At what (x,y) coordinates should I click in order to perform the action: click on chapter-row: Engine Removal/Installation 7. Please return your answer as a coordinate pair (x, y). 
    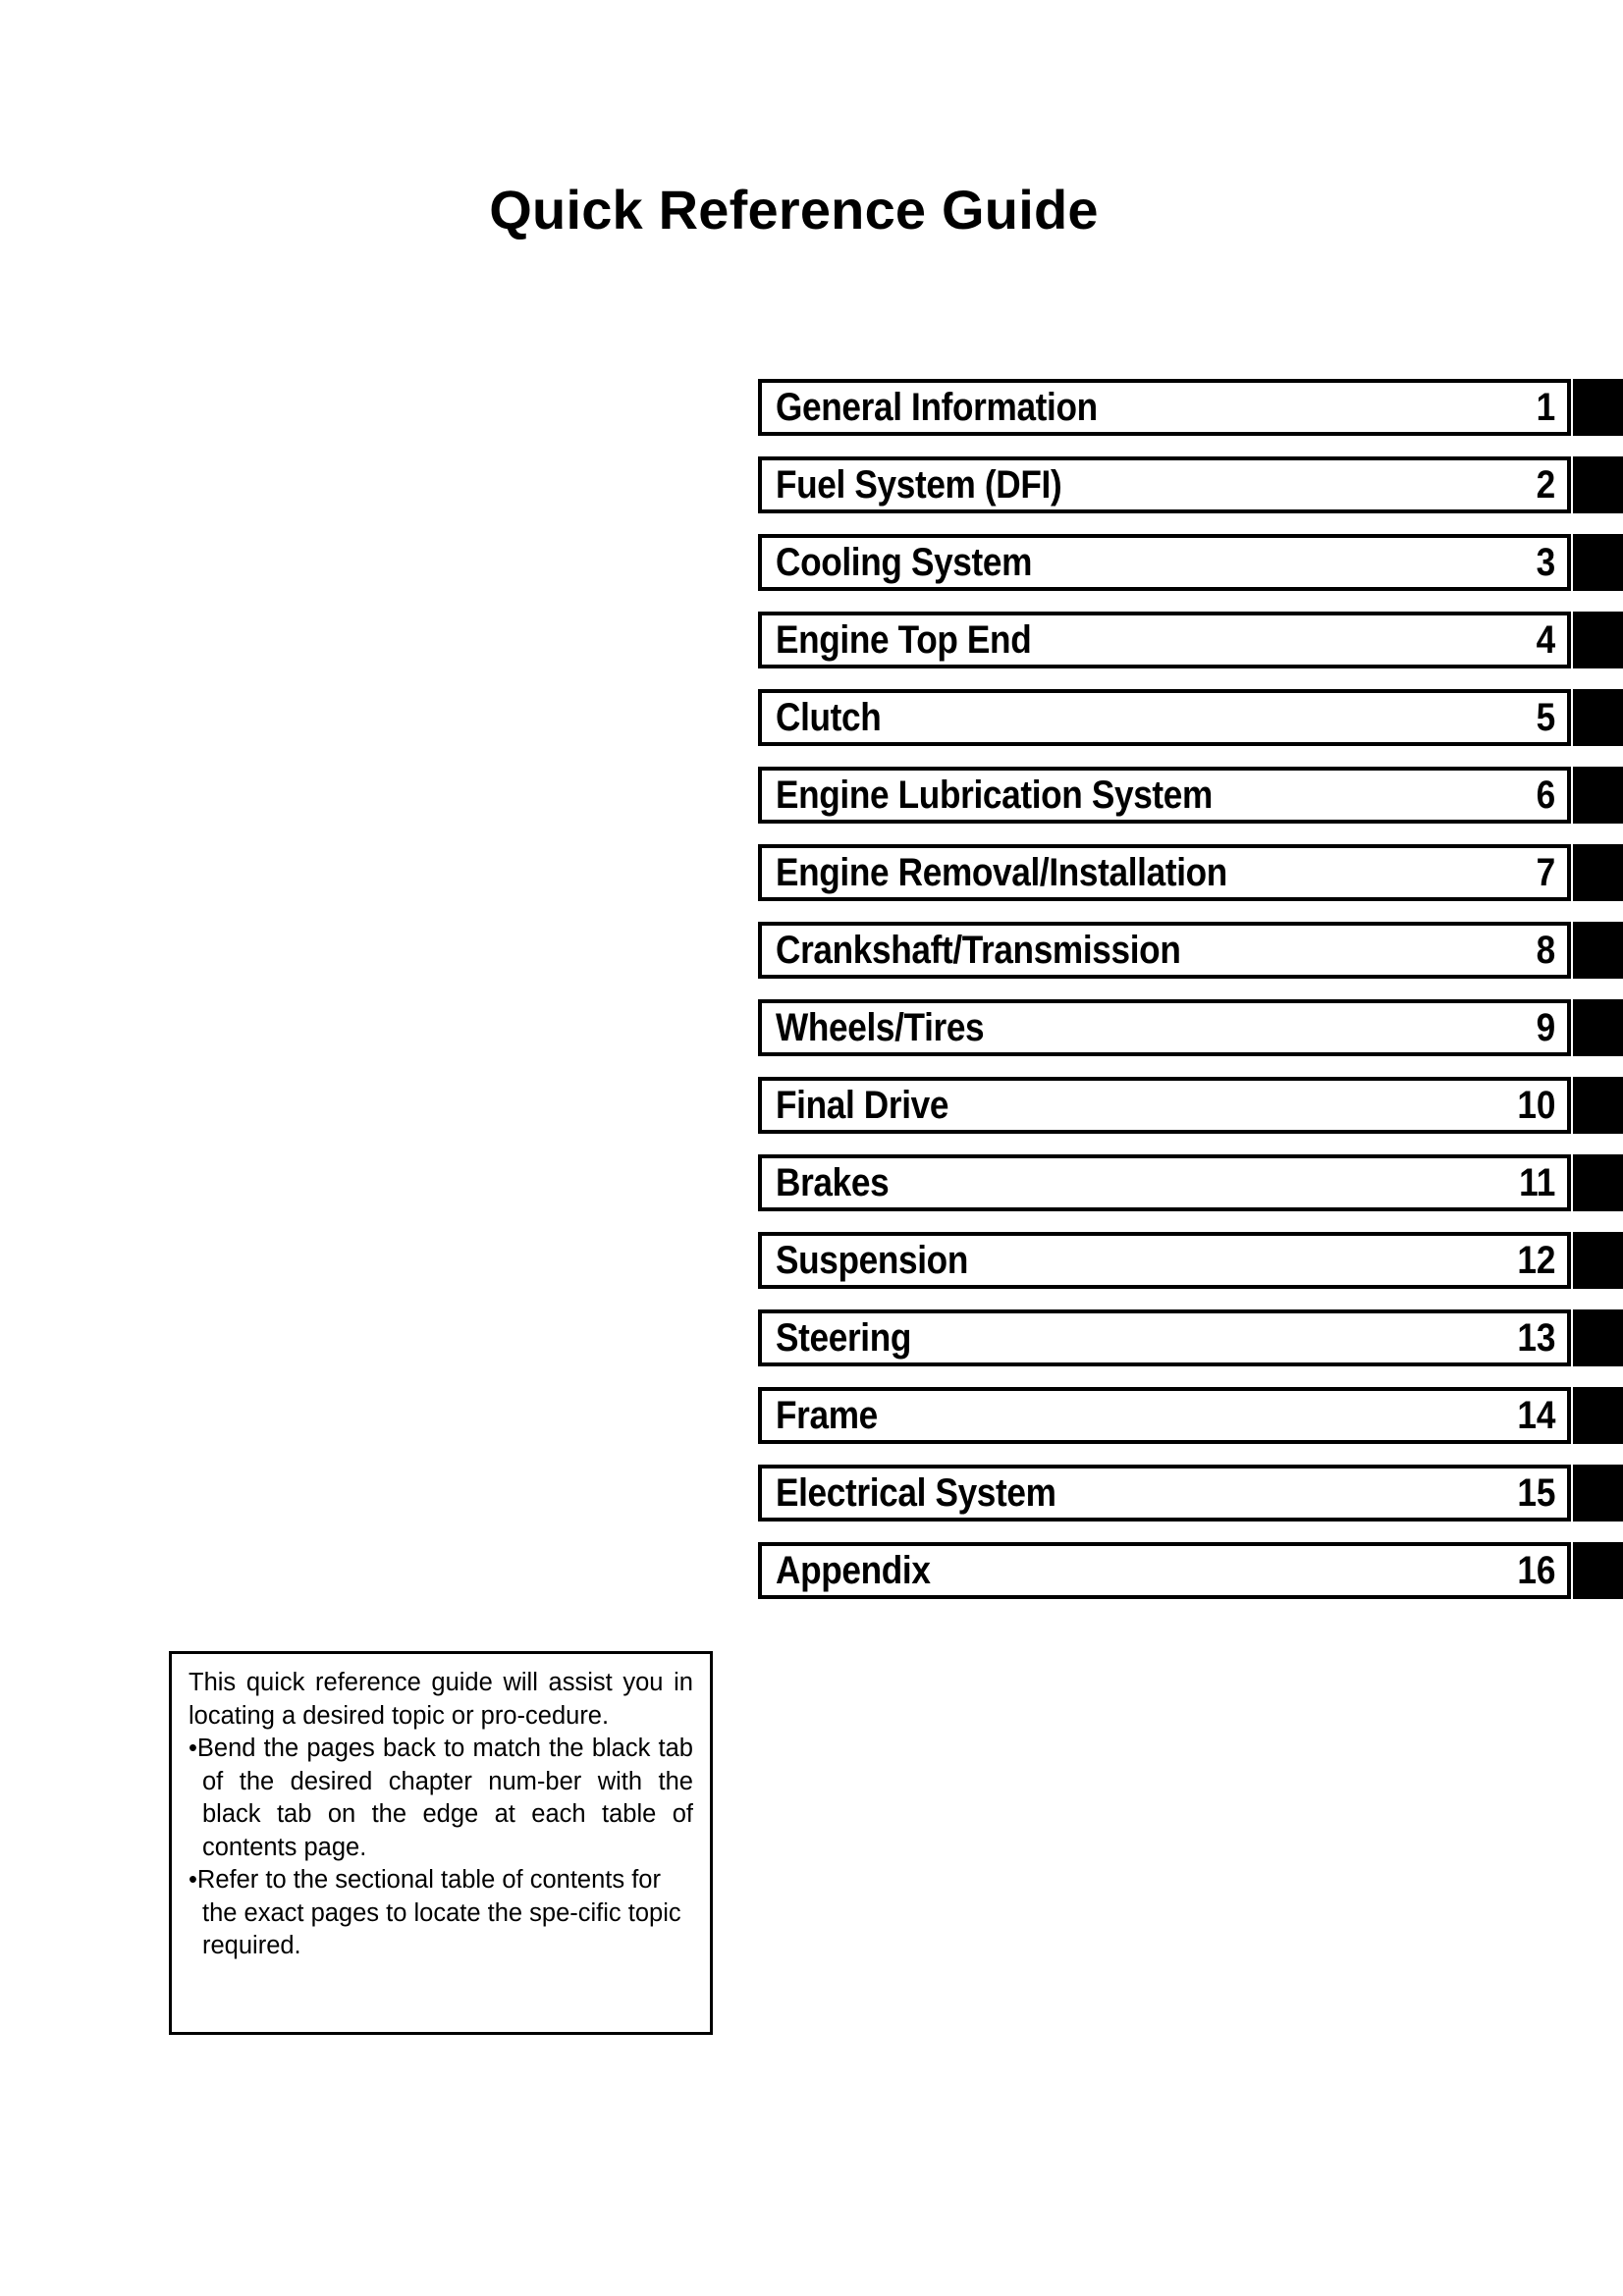
    Looking at the image, I should click on (1190, 872).